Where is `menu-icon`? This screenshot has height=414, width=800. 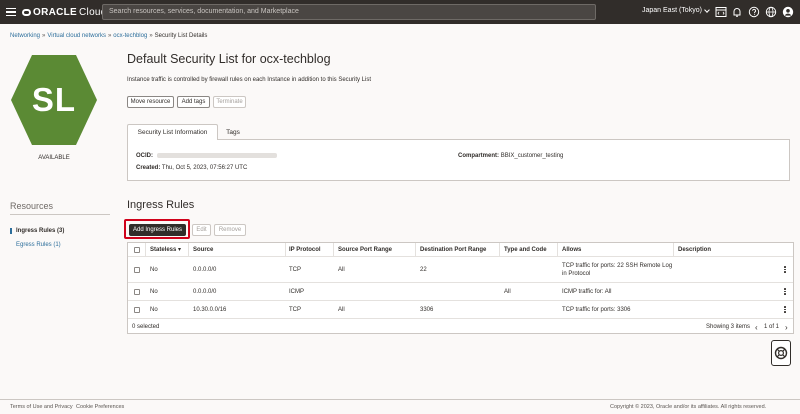 menu-icon is located at coordinates (11, 12).